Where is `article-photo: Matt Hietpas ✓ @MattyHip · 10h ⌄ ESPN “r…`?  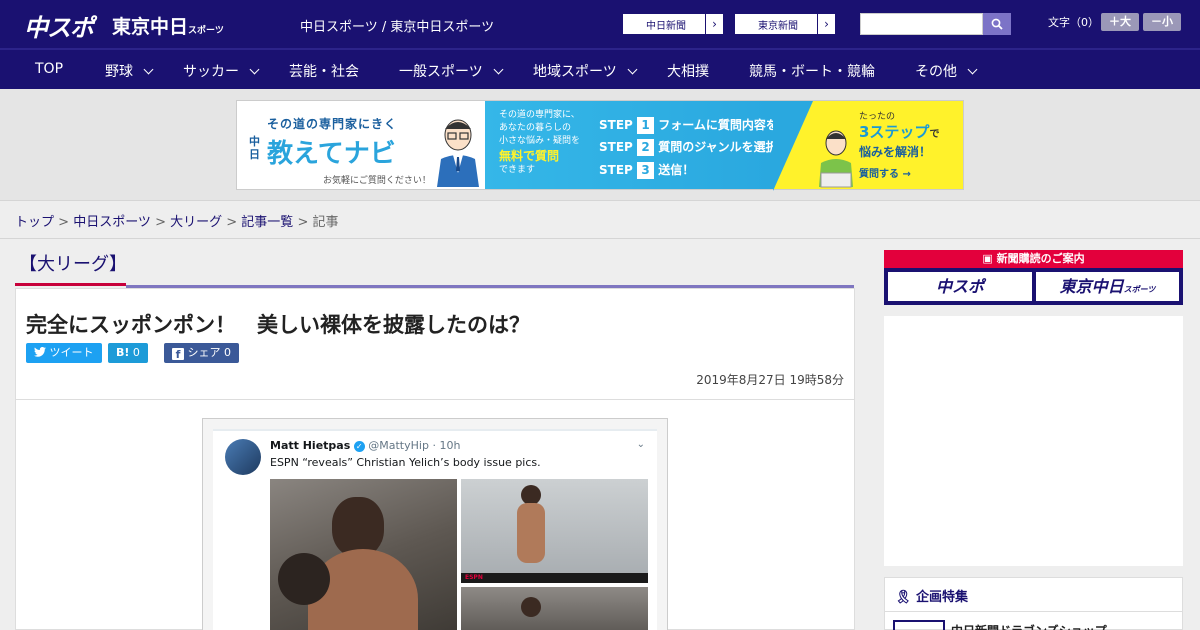
article-photo: Matt Hietpas ✓ @MattyHip · 10h ⌄ ESPN “r… is located at coordinates (435, 524).